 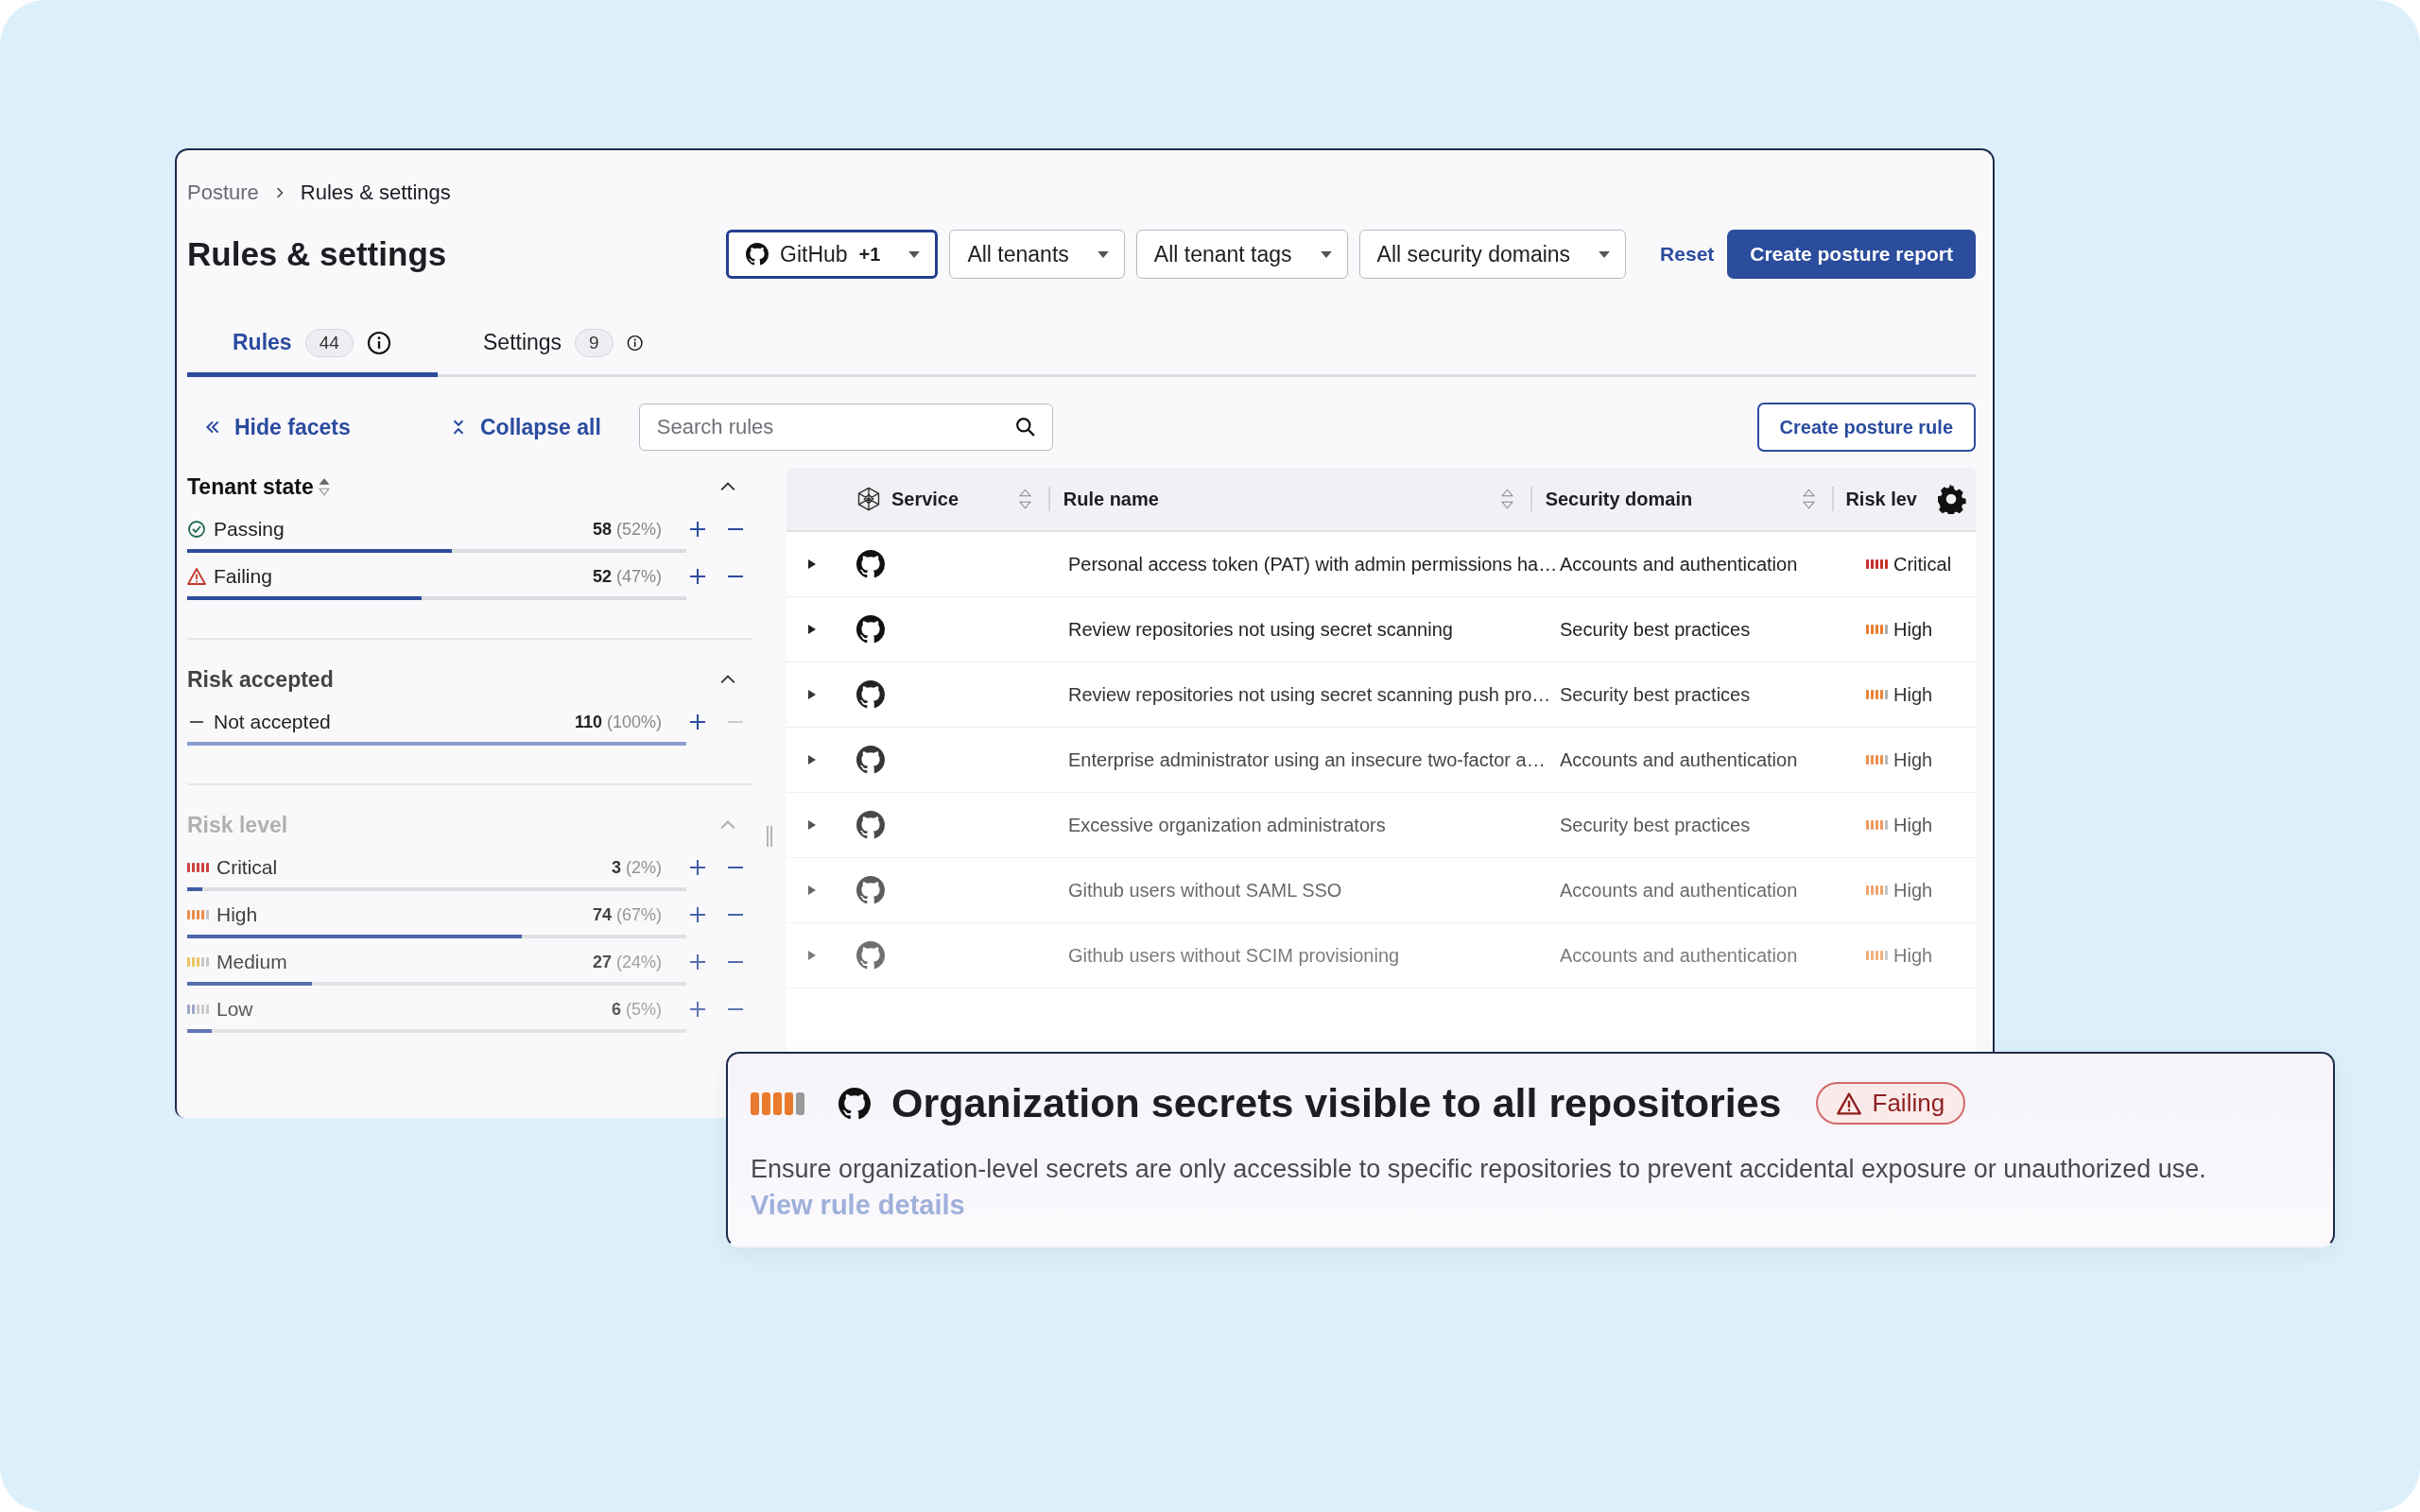 I want to click on facet-label: Critical, so click(x=247, y=867).